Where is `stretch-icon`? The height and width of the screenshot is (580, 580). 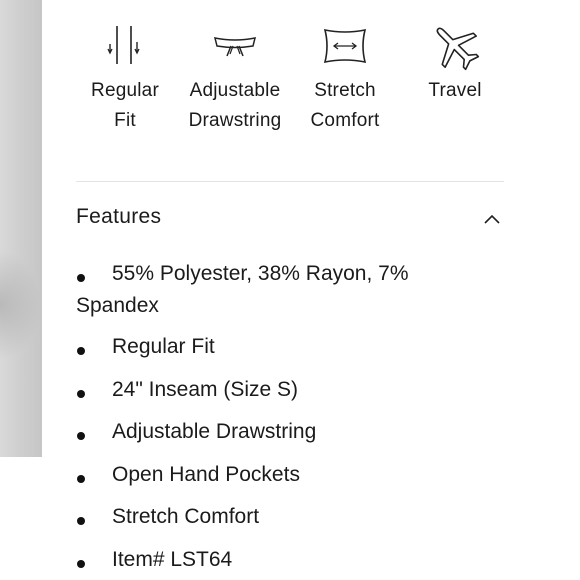
stretch-icon is located at coordinates (345, 46).